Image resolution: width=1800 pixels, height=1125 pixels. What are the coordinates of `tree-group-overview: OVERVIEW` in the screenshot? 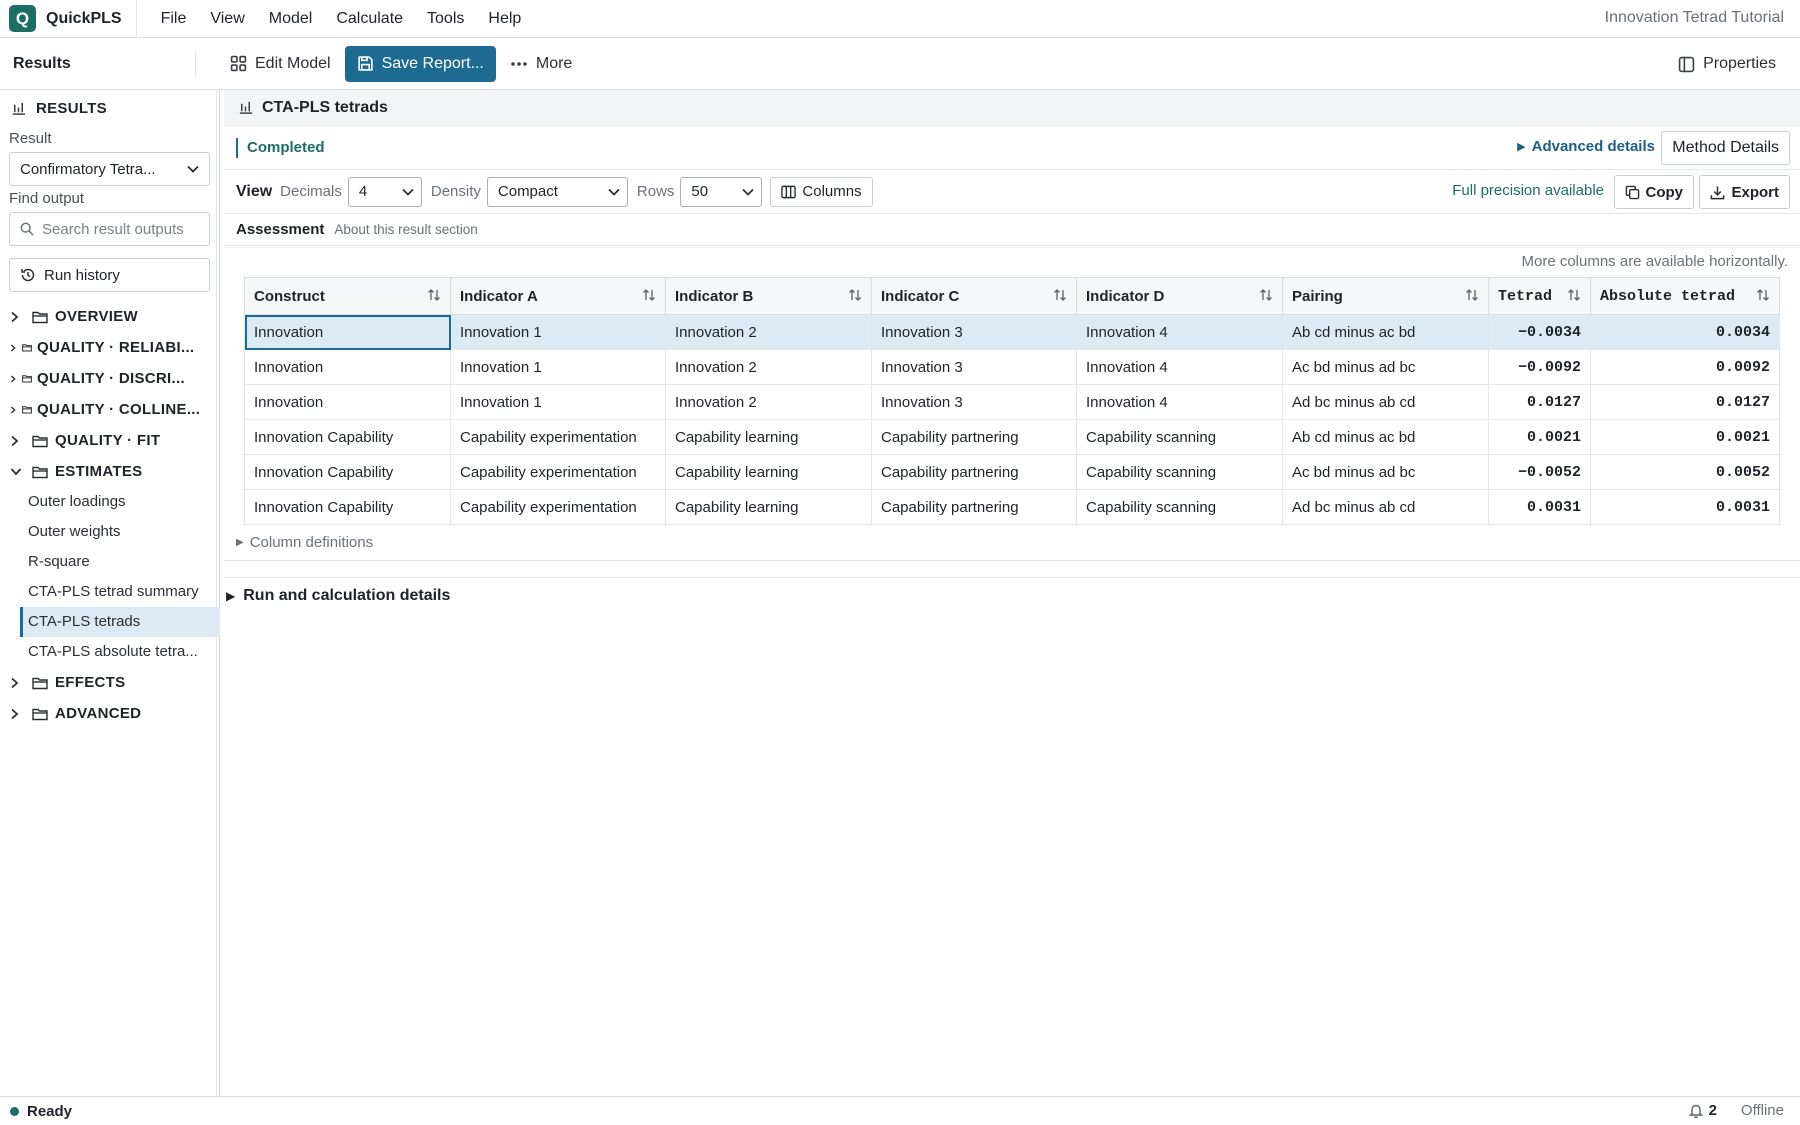 It's located at (109, 316).